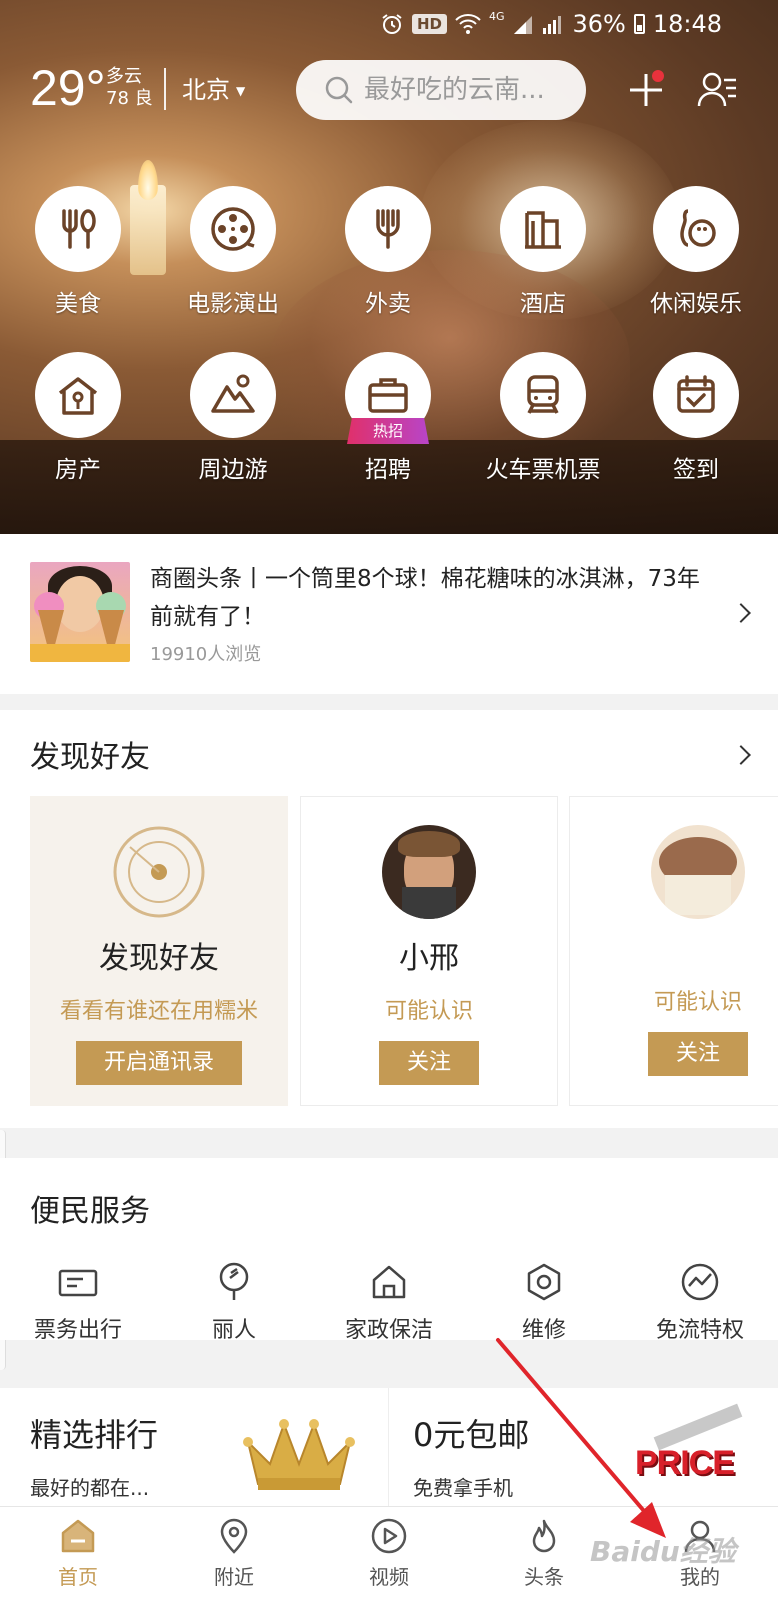 This screenshot has width=778, height=1600. I want to click on category-tickets: 火车票机票, so click(543, 418).